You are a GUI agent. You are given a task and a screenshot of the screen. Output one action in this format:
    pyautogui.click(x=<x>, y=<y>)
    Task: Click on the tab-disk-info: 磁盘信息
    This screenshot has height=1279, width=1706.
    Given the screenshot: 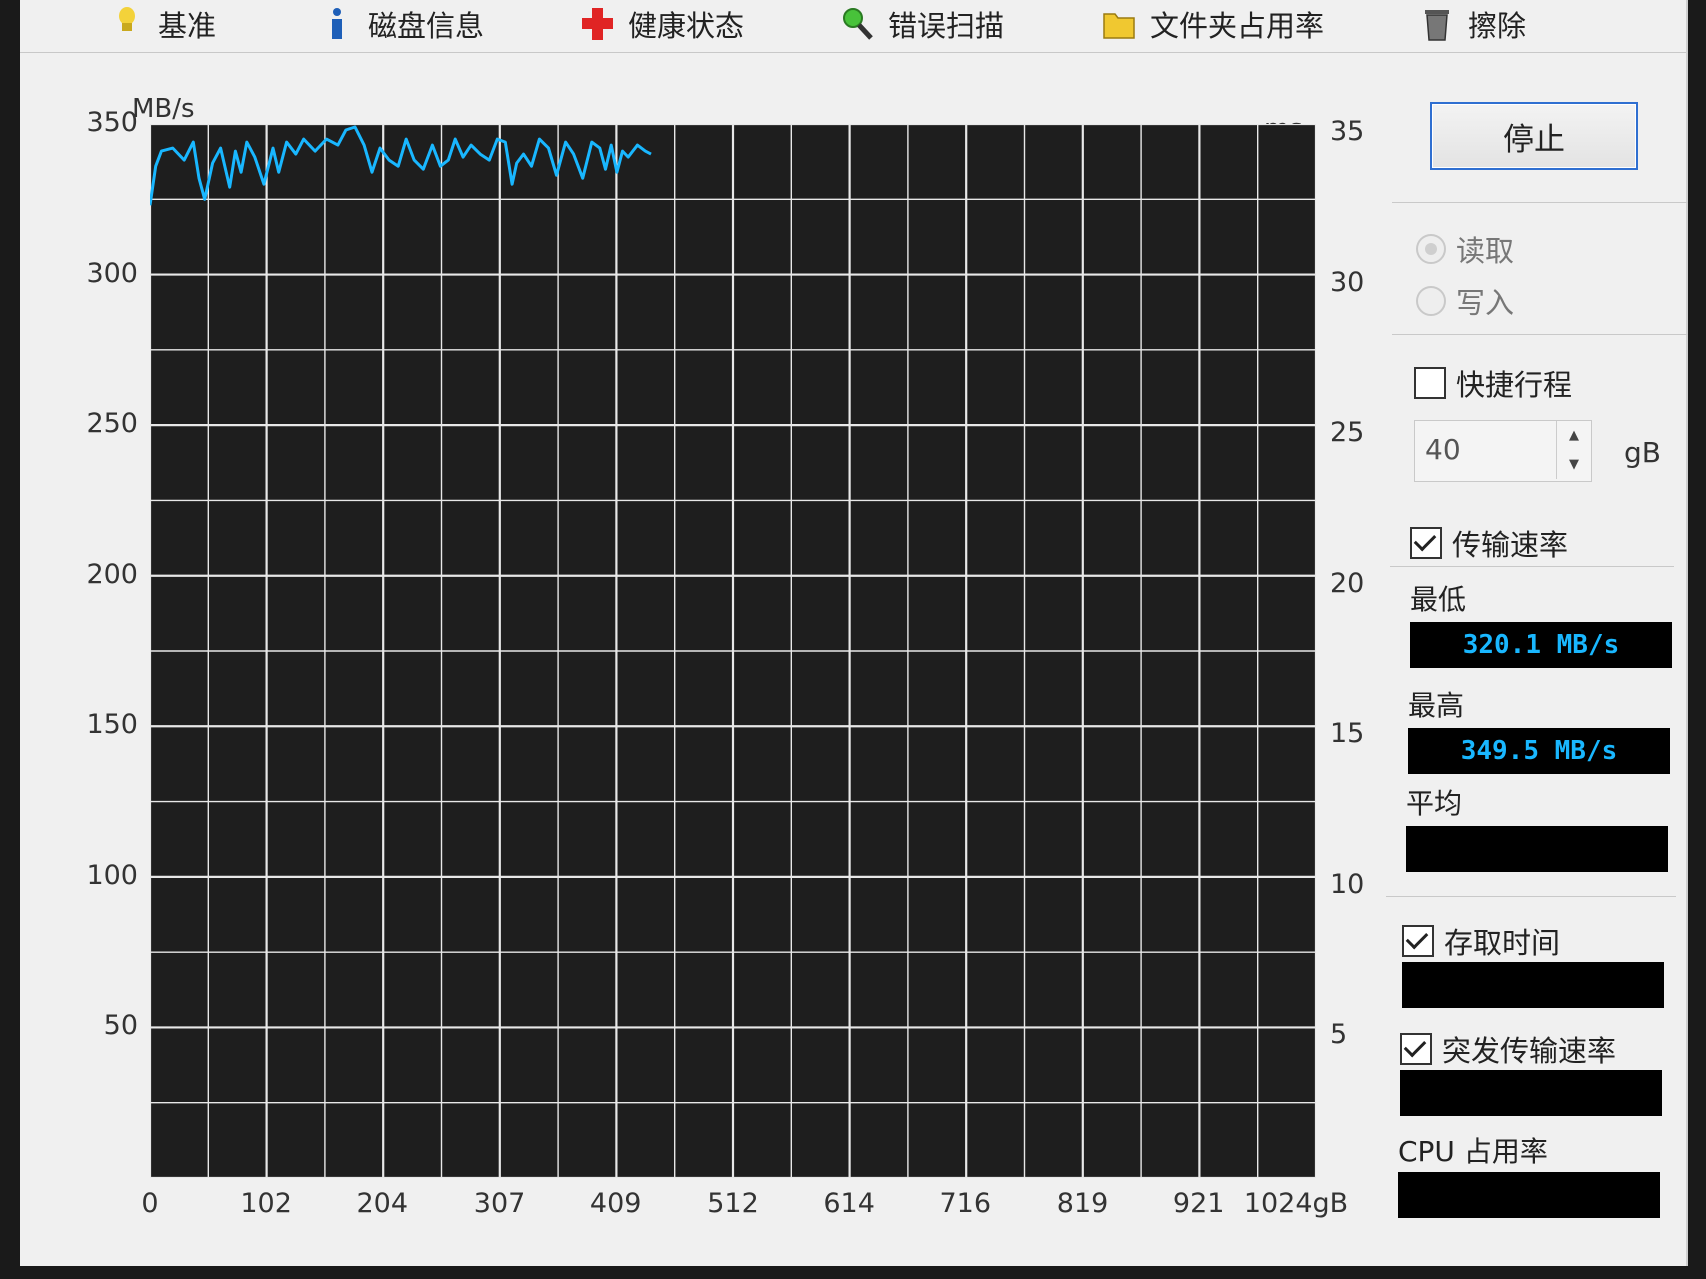 What is the action you would take?
    pyautogui.click(x=402, y=24)
    